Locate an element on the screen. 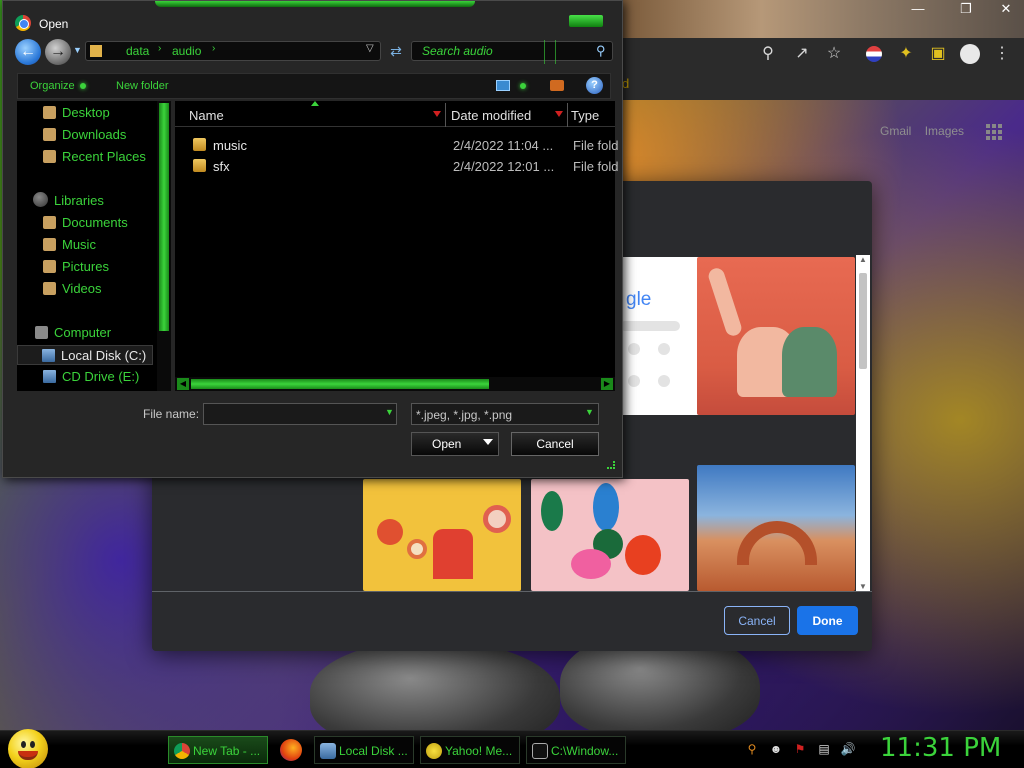 This screenshot has height=768, width=1024. scroll-up-icon: ▲ is located at coordinates (863, 259).